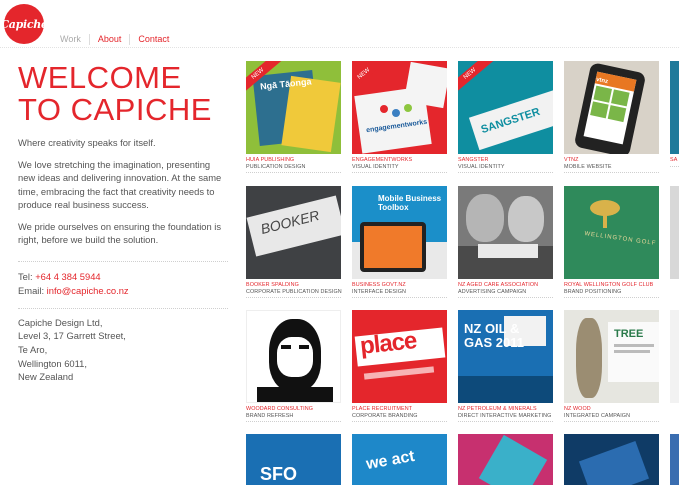 Image resolution: width=679 pixels, height=485 pixels. I want to click on nav-divider, so click(339, 47).